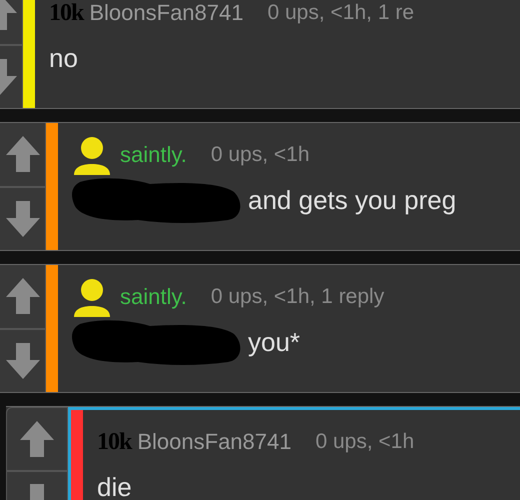  Describe the element at coordinates (63, 58) in the screenshot. I see `comment-text: no` at that location.